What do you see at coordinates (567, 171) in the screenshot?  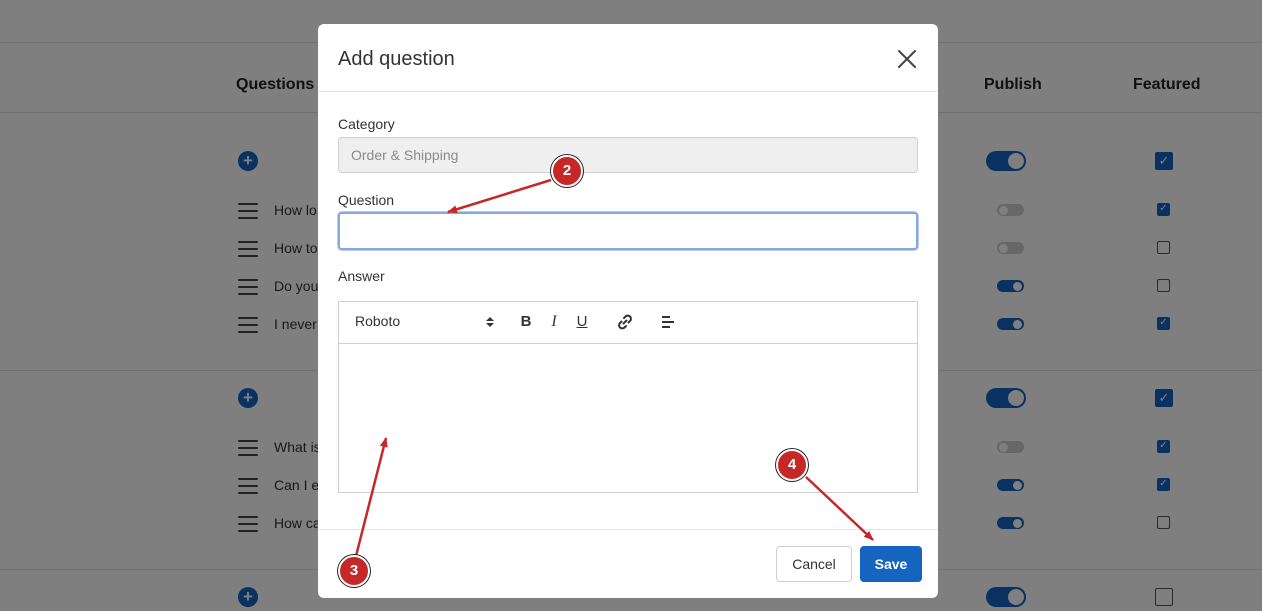 I see `step-2-marker: 2` at bounding box center [567, 171].